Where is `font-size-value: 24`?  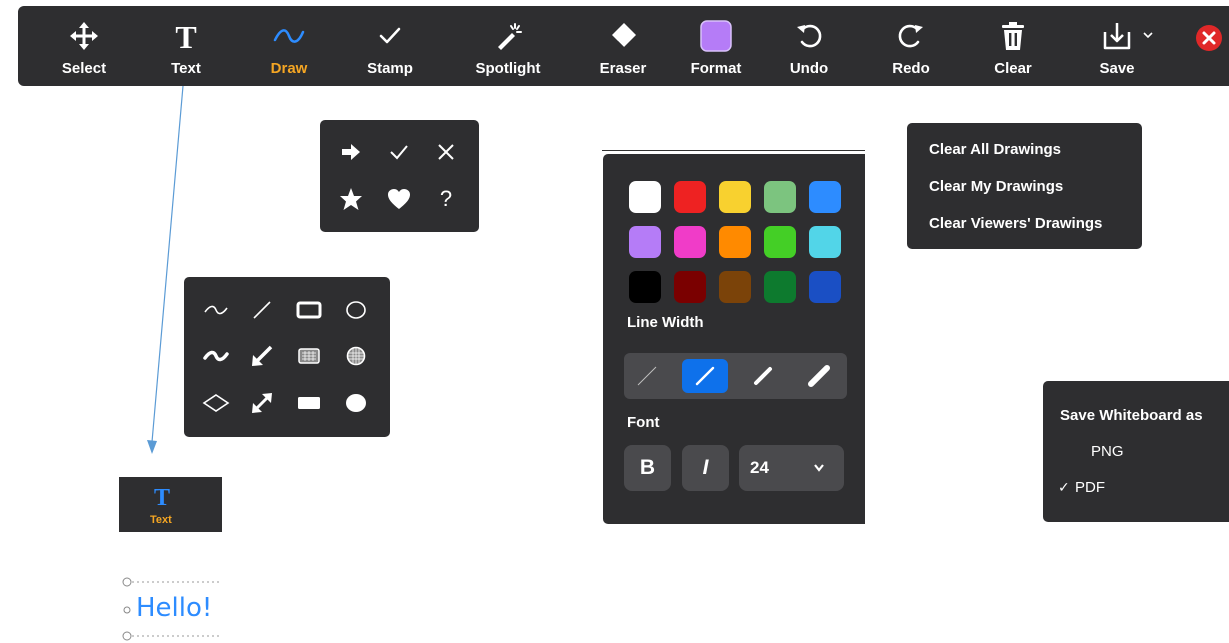
font-size-value: 24 is located at coordinates (759, 467).